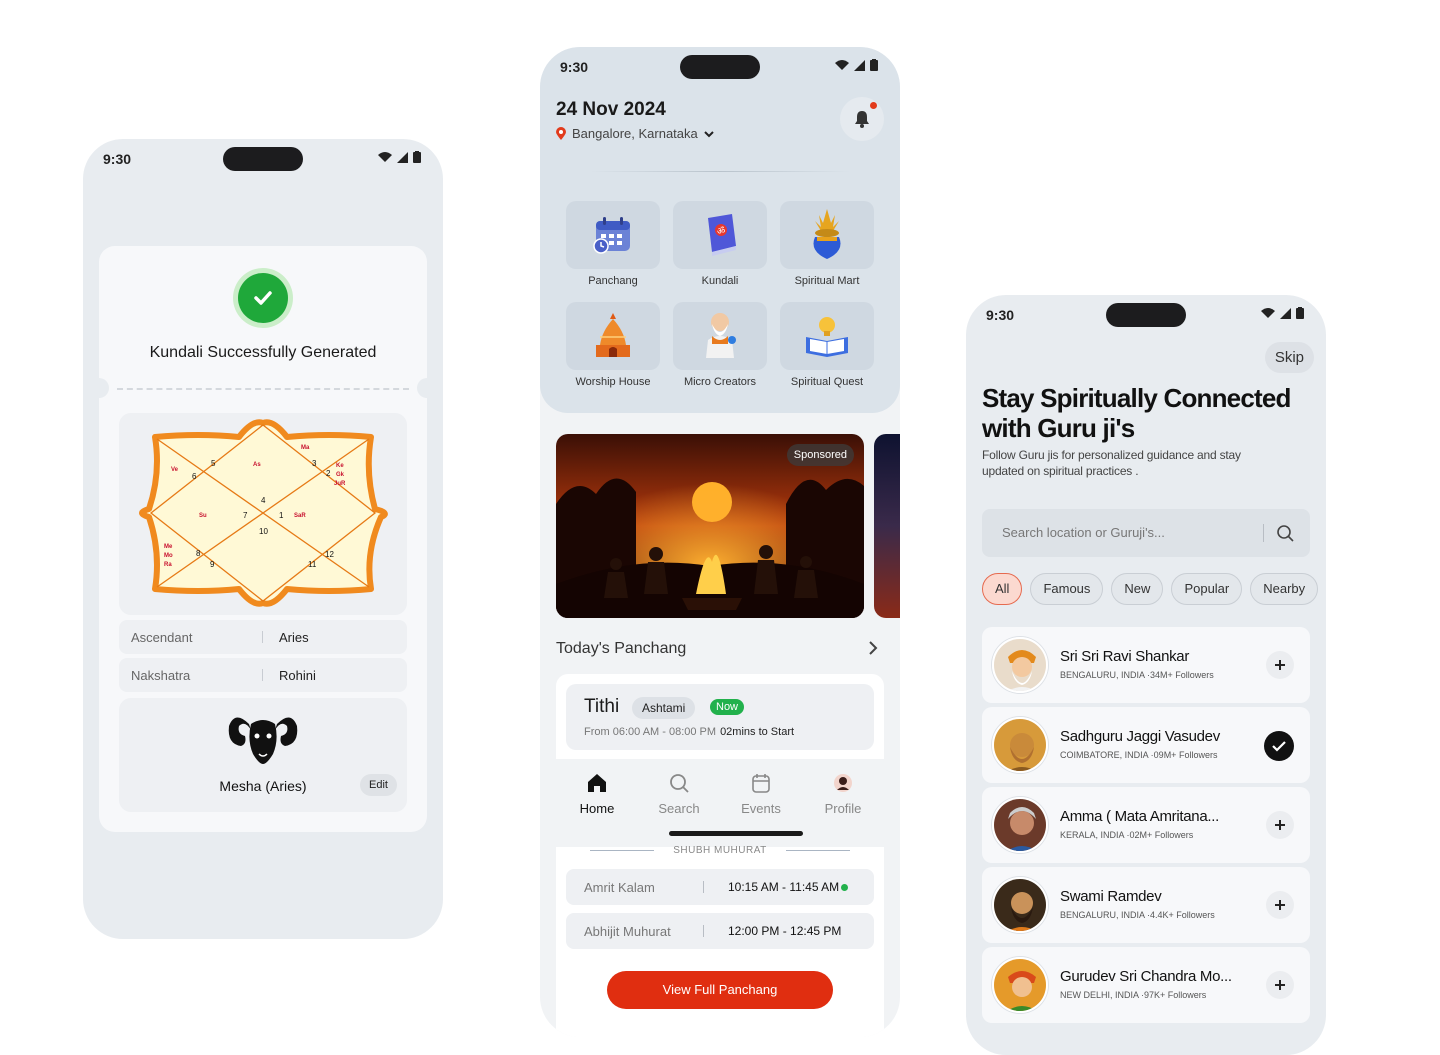 This screenshot has height=1055, width=1440. What do you see at coordinates (213, 463) in the screenshot?
I see `house-5: 5` at bounding box center [213, 463].